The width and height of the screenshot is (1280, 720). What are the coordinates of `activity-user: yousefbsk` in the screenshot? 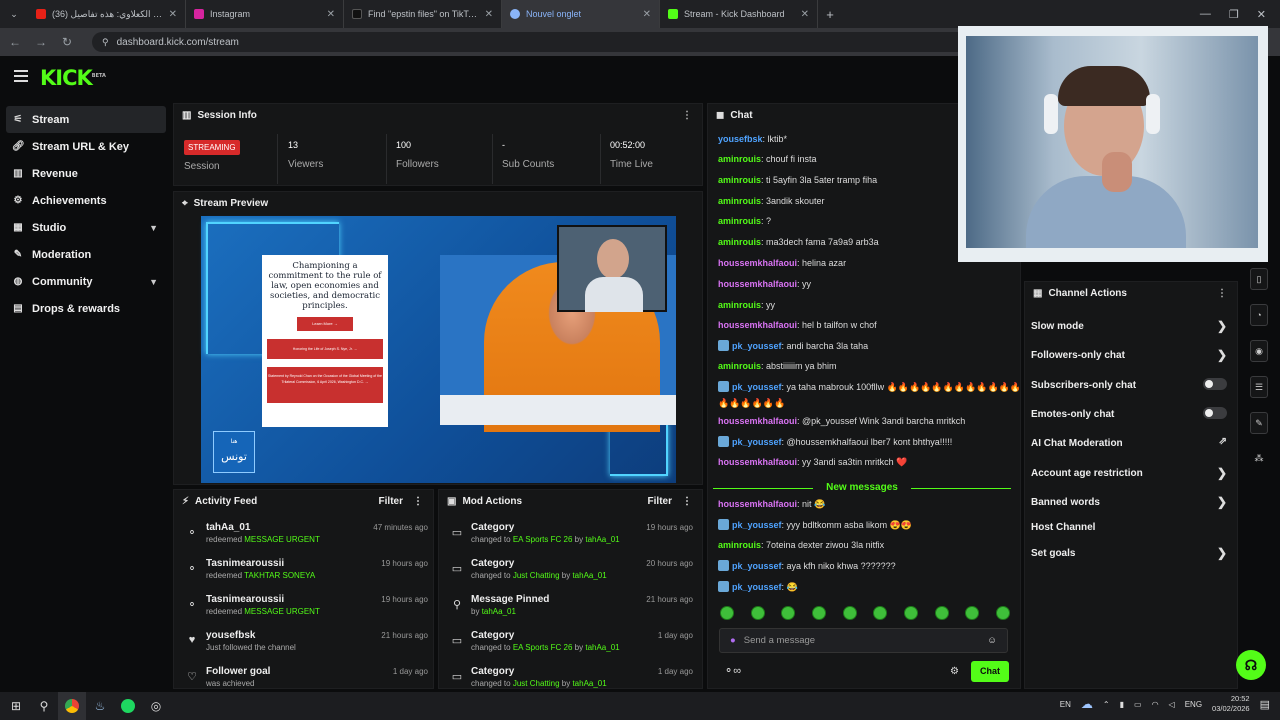 It's located at (230, 635).